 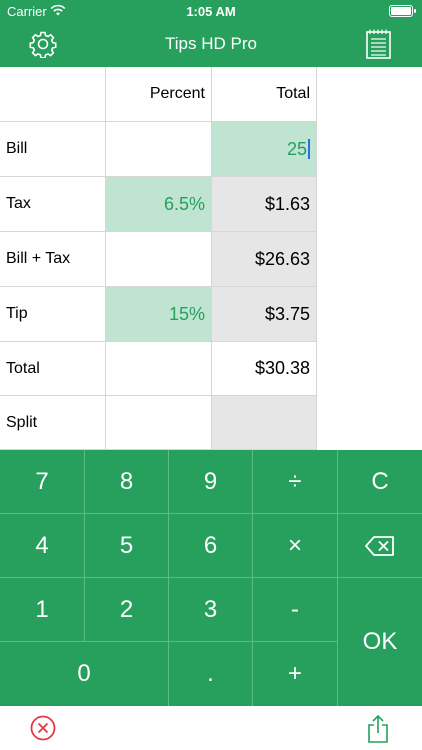 What do you see at coordinates (211, 482) in the screenshot?
I see `key-9: 9` at bounding box center [211, 482].